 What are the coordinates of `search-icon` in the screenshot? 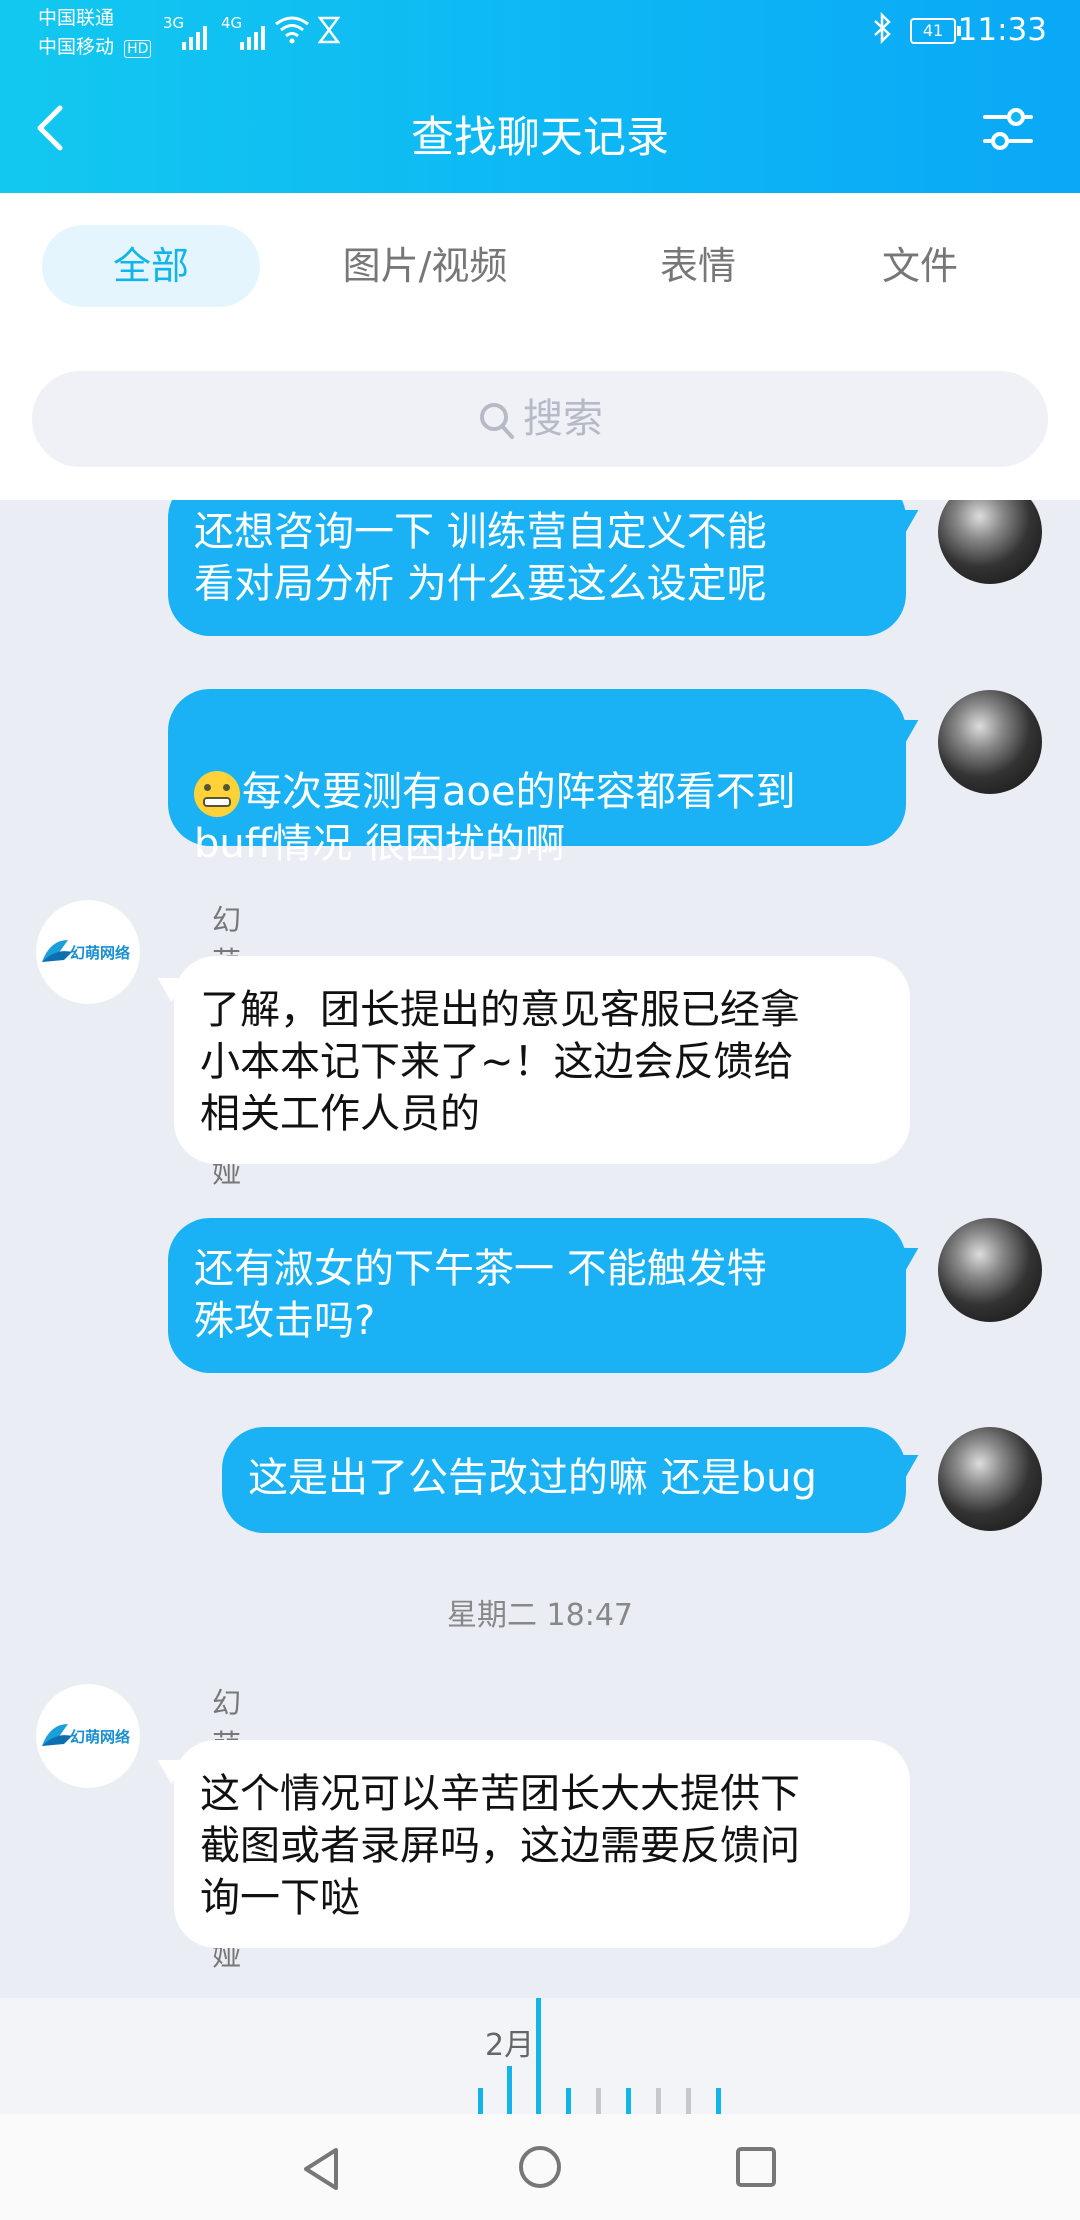 It's located at (497, 421).